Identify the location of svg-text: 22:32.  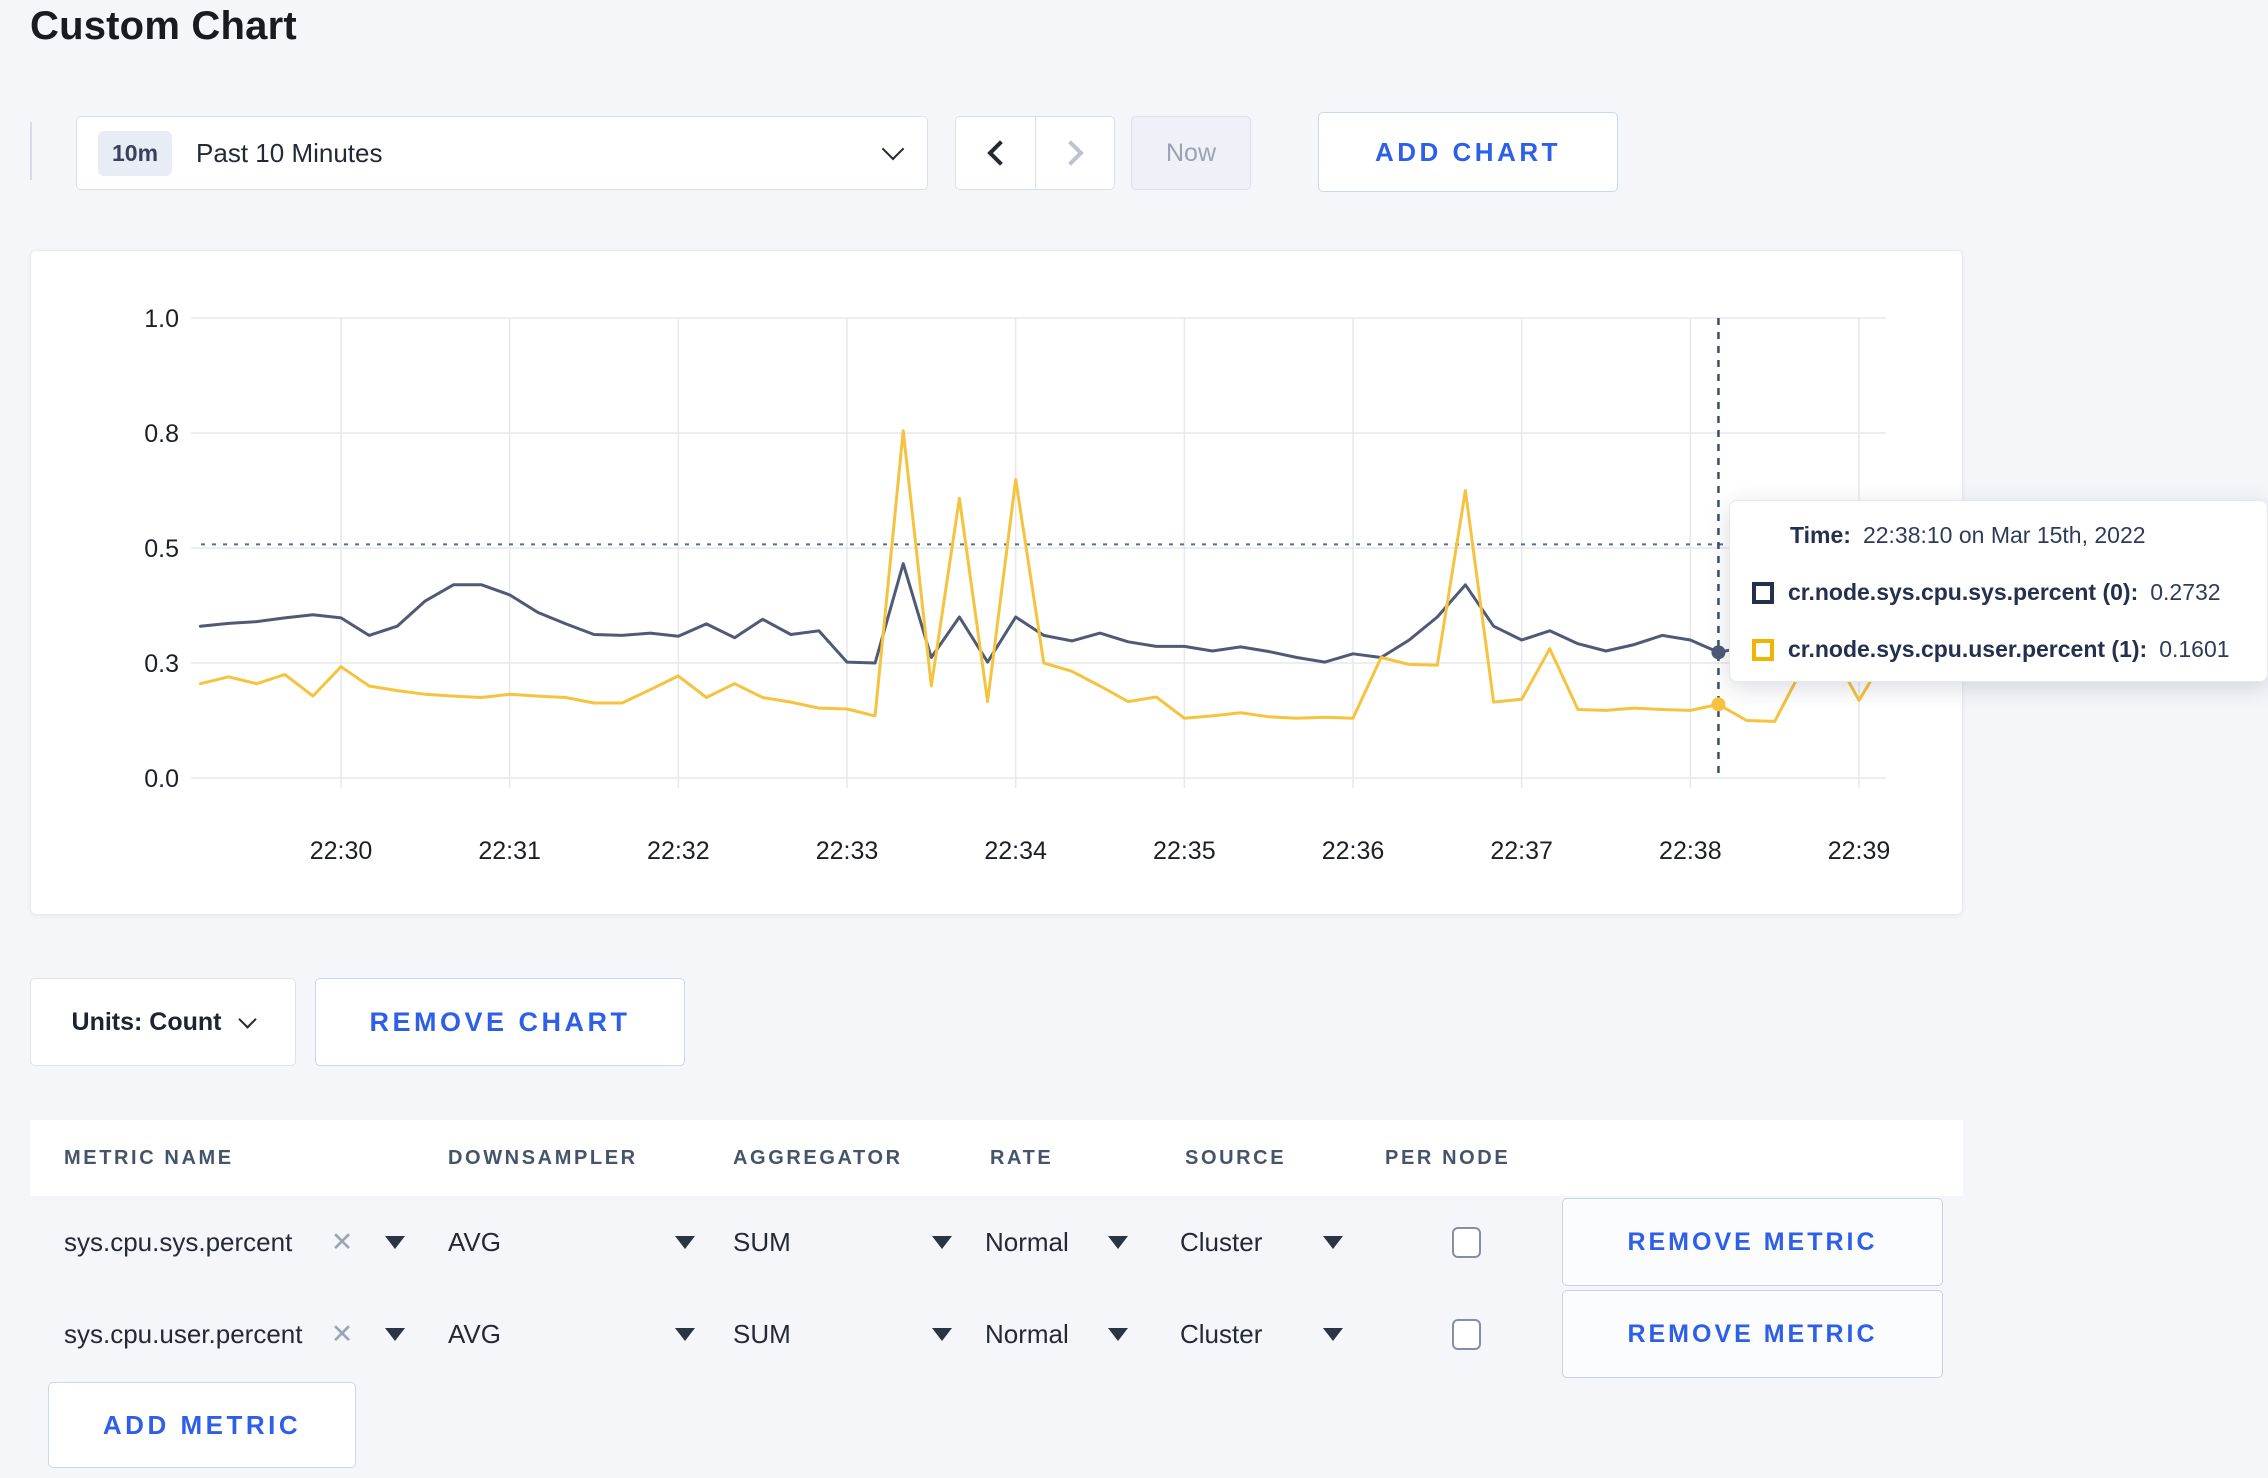
(678, 851).